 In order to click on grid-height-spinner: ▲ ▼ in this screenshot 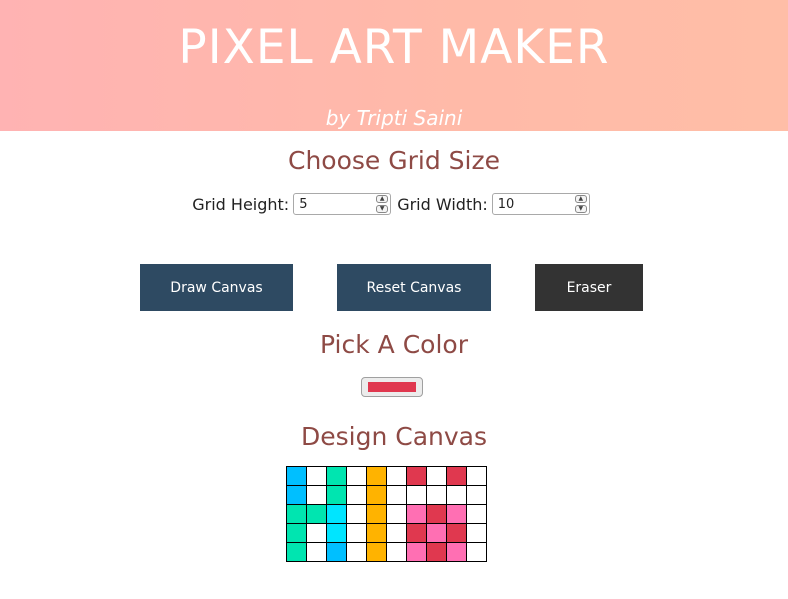, I will do `click(382, 204)`.